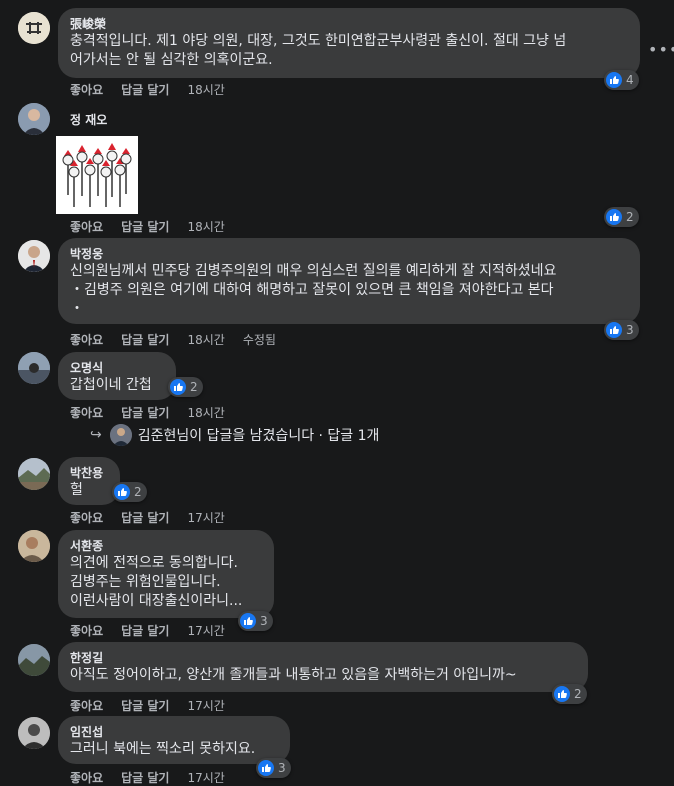  Describe the element at coordinates (349, 254) in the screenshot. I see `comment-author: 박정웅` at that location.